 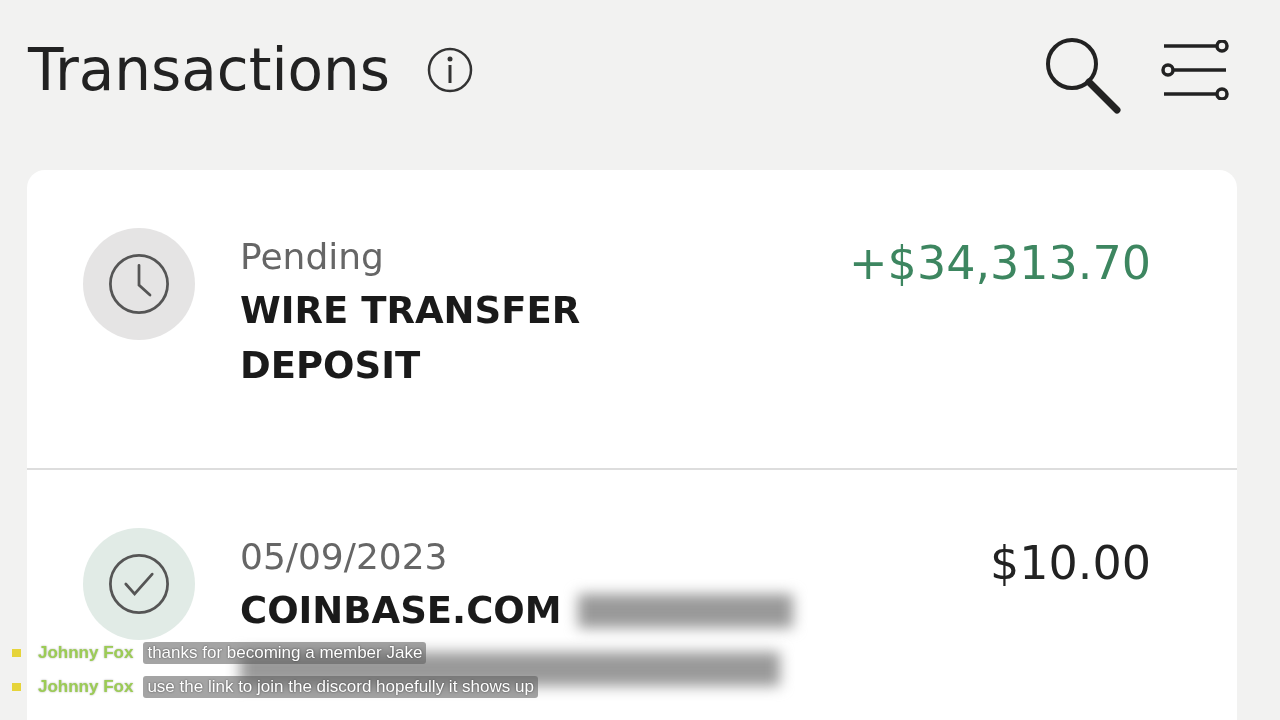 What do you see at coordinates (340, 687) in the screenshot?
I see `chat-message: use the link to join the discord hopefully it shows up` at bounding box center [340, 687].